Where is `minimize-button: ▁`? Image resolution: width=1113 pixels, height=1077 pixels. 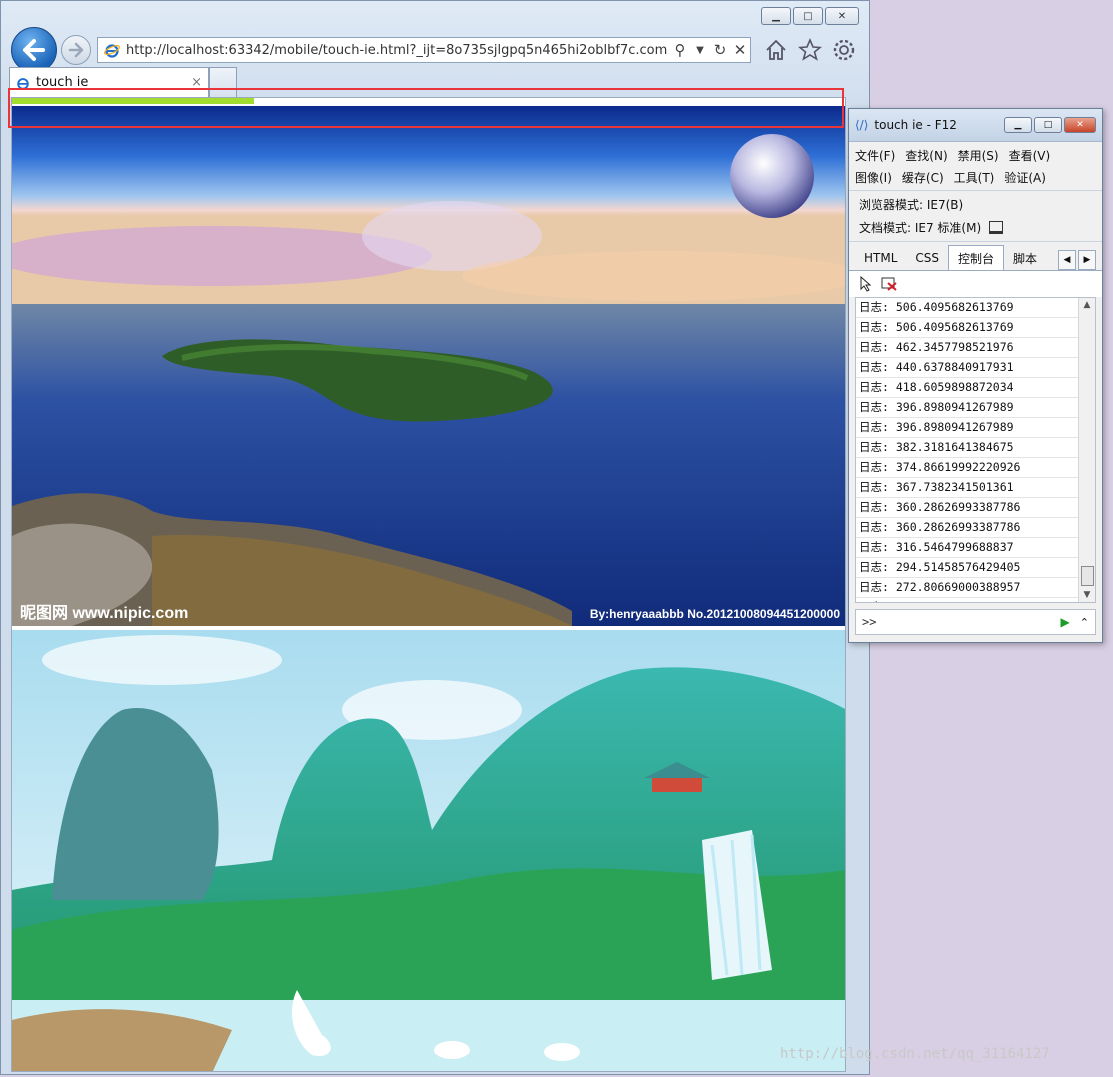 minimize-button: ▁ is located at coordinates (776, 16).